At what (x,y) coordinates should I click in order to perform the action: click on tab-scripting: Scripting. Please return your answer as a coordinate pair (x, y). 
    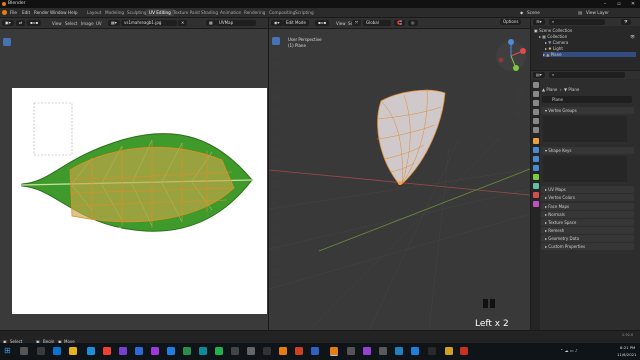
    Looking at the image, I should click on (304, 12).